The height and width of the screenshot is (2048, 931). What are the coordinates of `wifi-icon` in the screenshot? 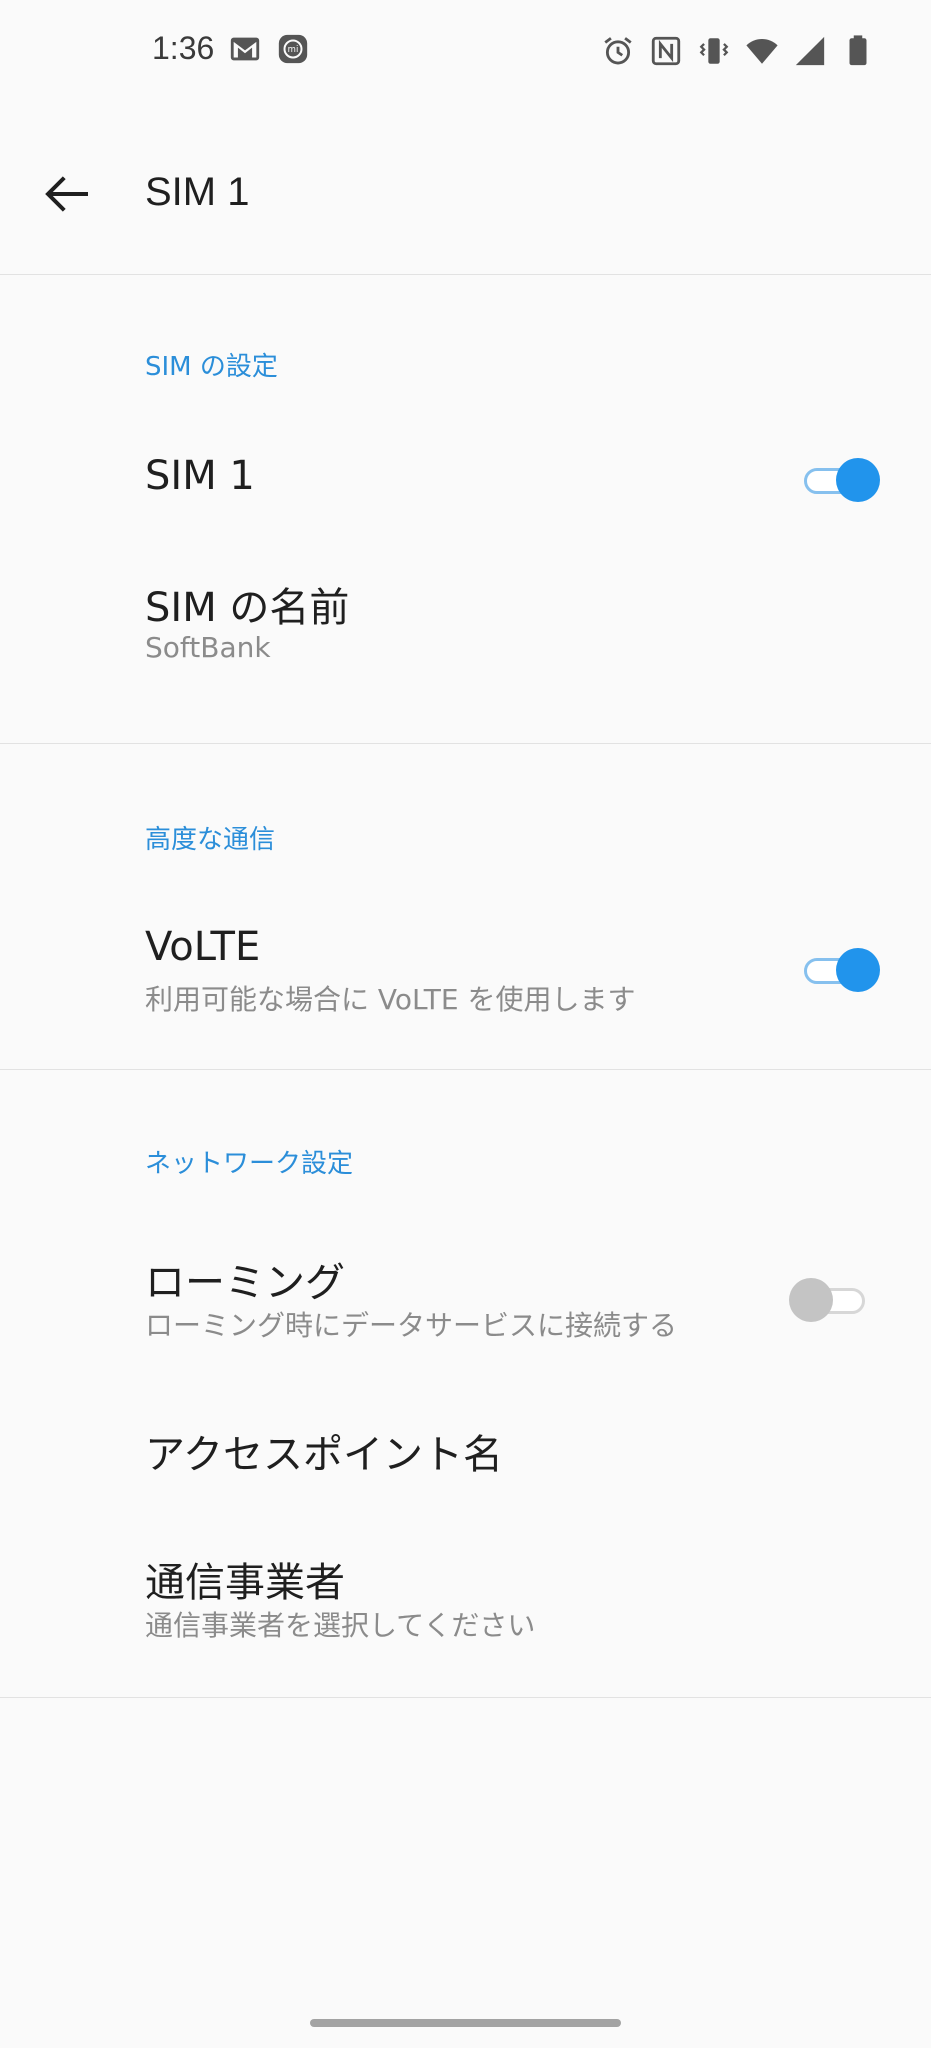 It's located at (762, 51).